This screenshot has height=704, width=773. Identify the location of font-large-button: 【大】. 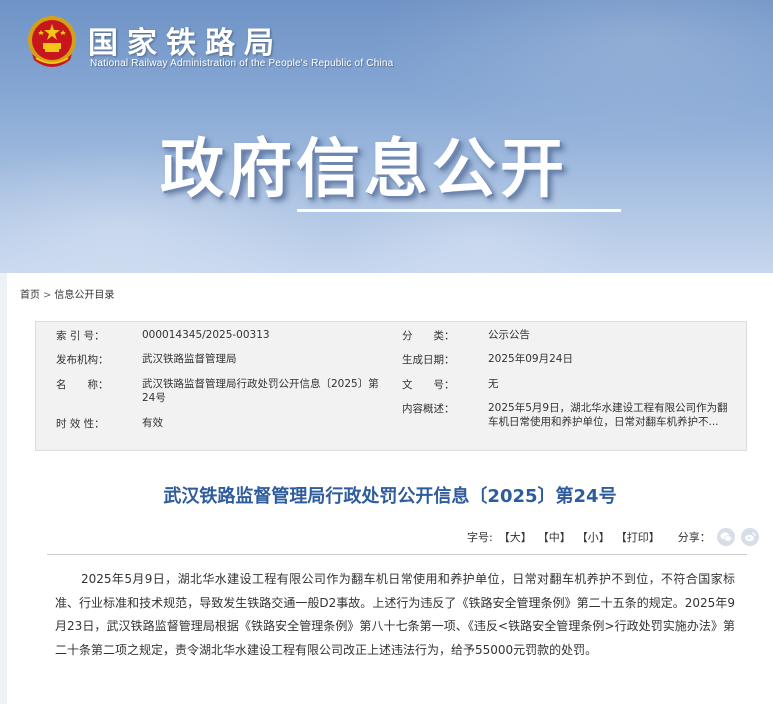
(515, 537).